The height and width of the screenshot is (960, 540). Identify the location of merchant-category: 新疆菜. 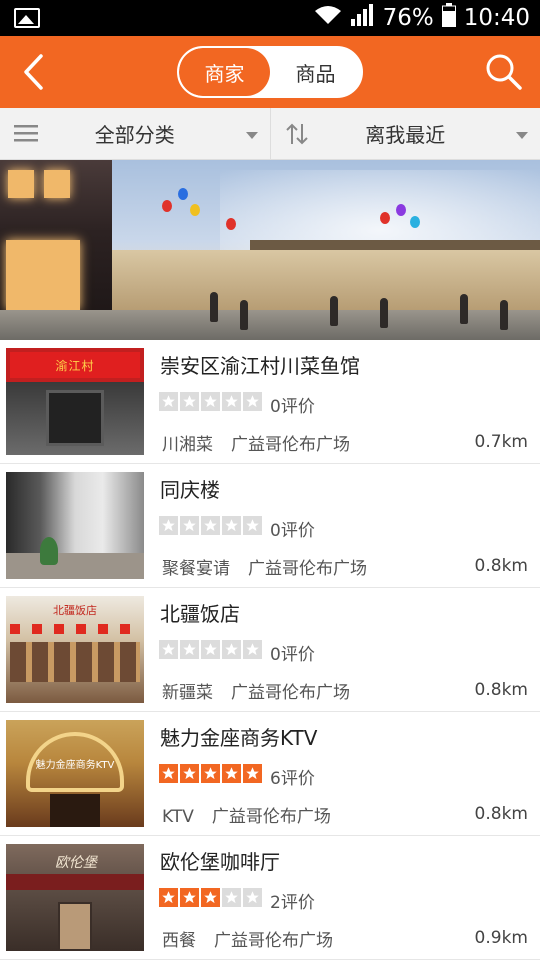
(187, 693).